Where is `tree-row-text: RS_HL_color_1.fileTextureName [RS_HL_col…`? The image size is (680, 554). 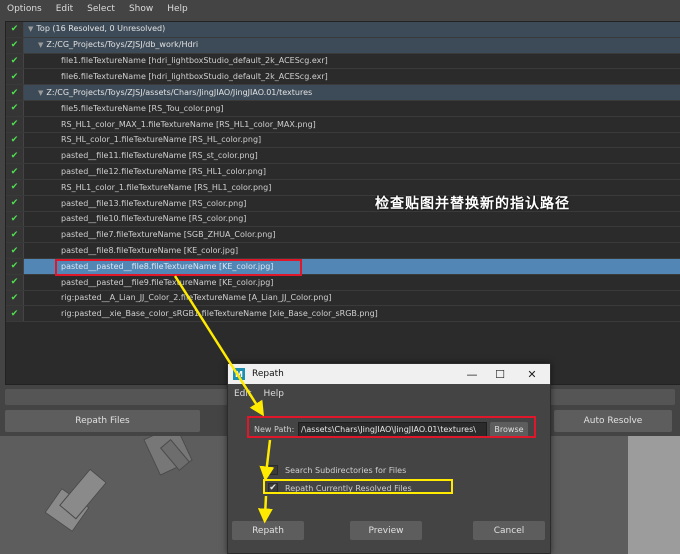 tree-row-text: RS_HL_color_1.fileTextureName [RS_HL_col… is located at coordinates (161, 139).